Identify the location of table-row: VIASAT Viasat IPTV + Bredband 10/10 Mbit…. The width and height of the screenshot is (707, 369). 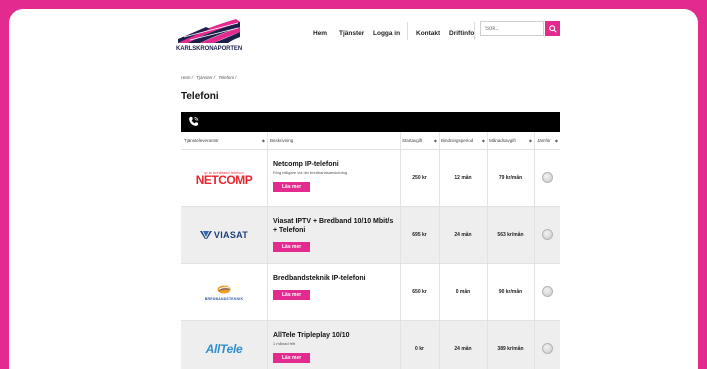
(370, 235).